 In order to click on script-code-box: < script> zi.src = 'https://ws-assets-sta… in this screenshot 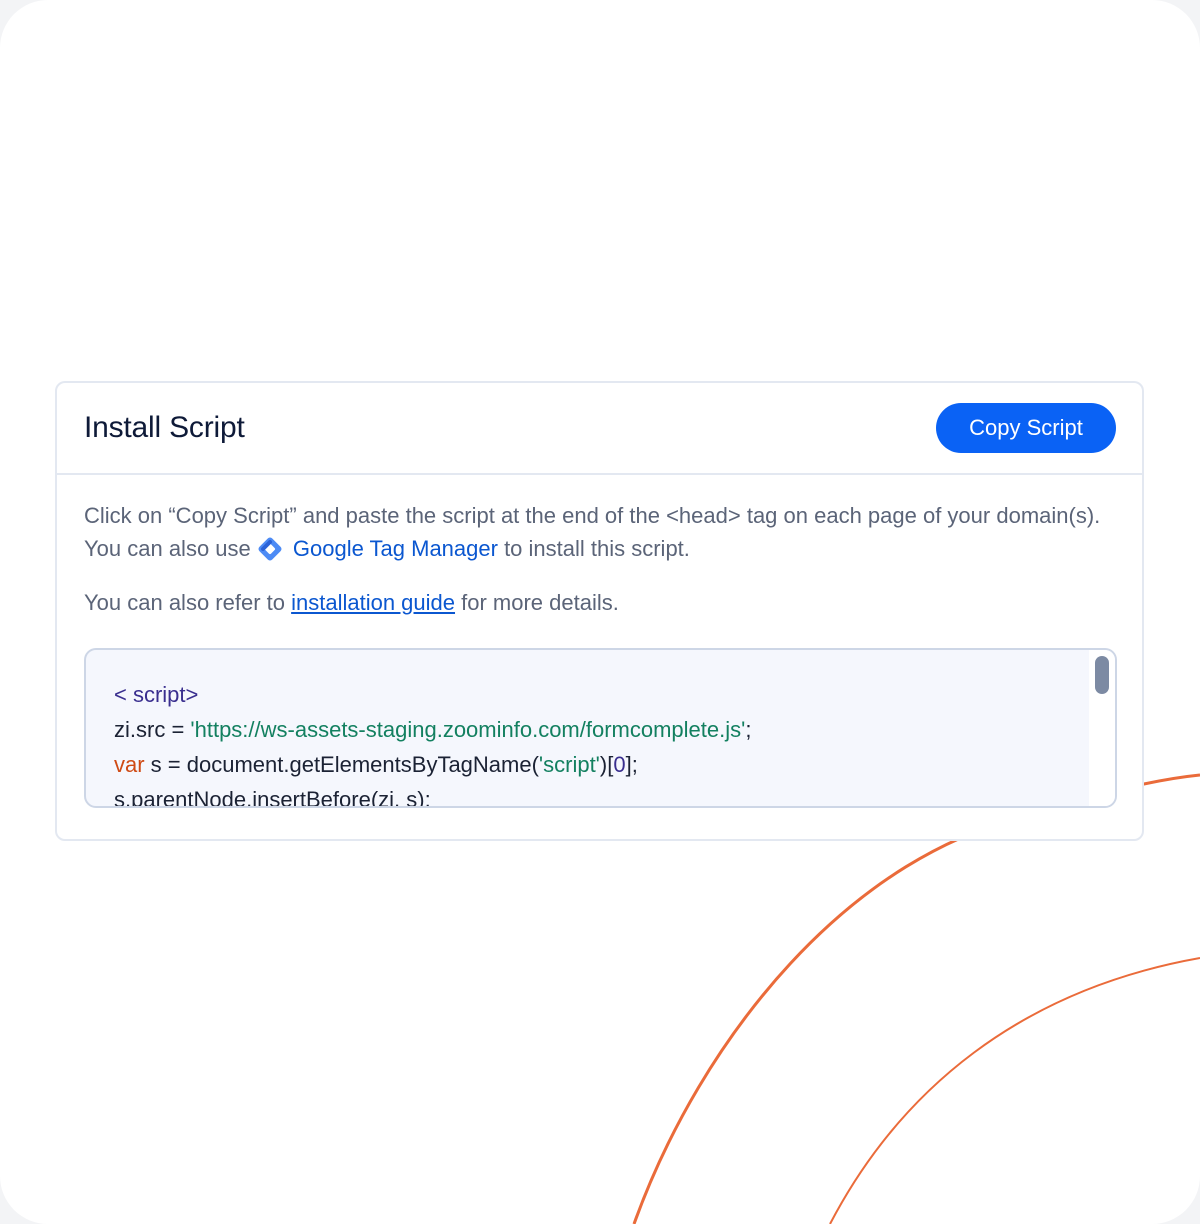, I will do `click(600, 728)`.